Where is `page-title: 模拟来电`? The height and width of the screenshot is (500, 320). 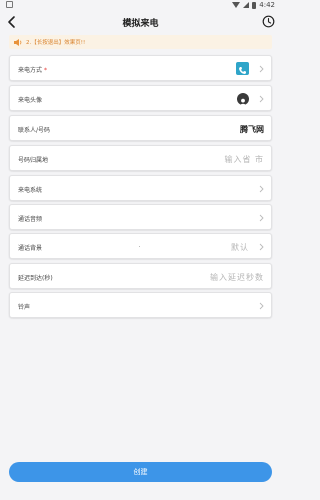
page-title: 模拟来电 is located at coordinates (140, 24).